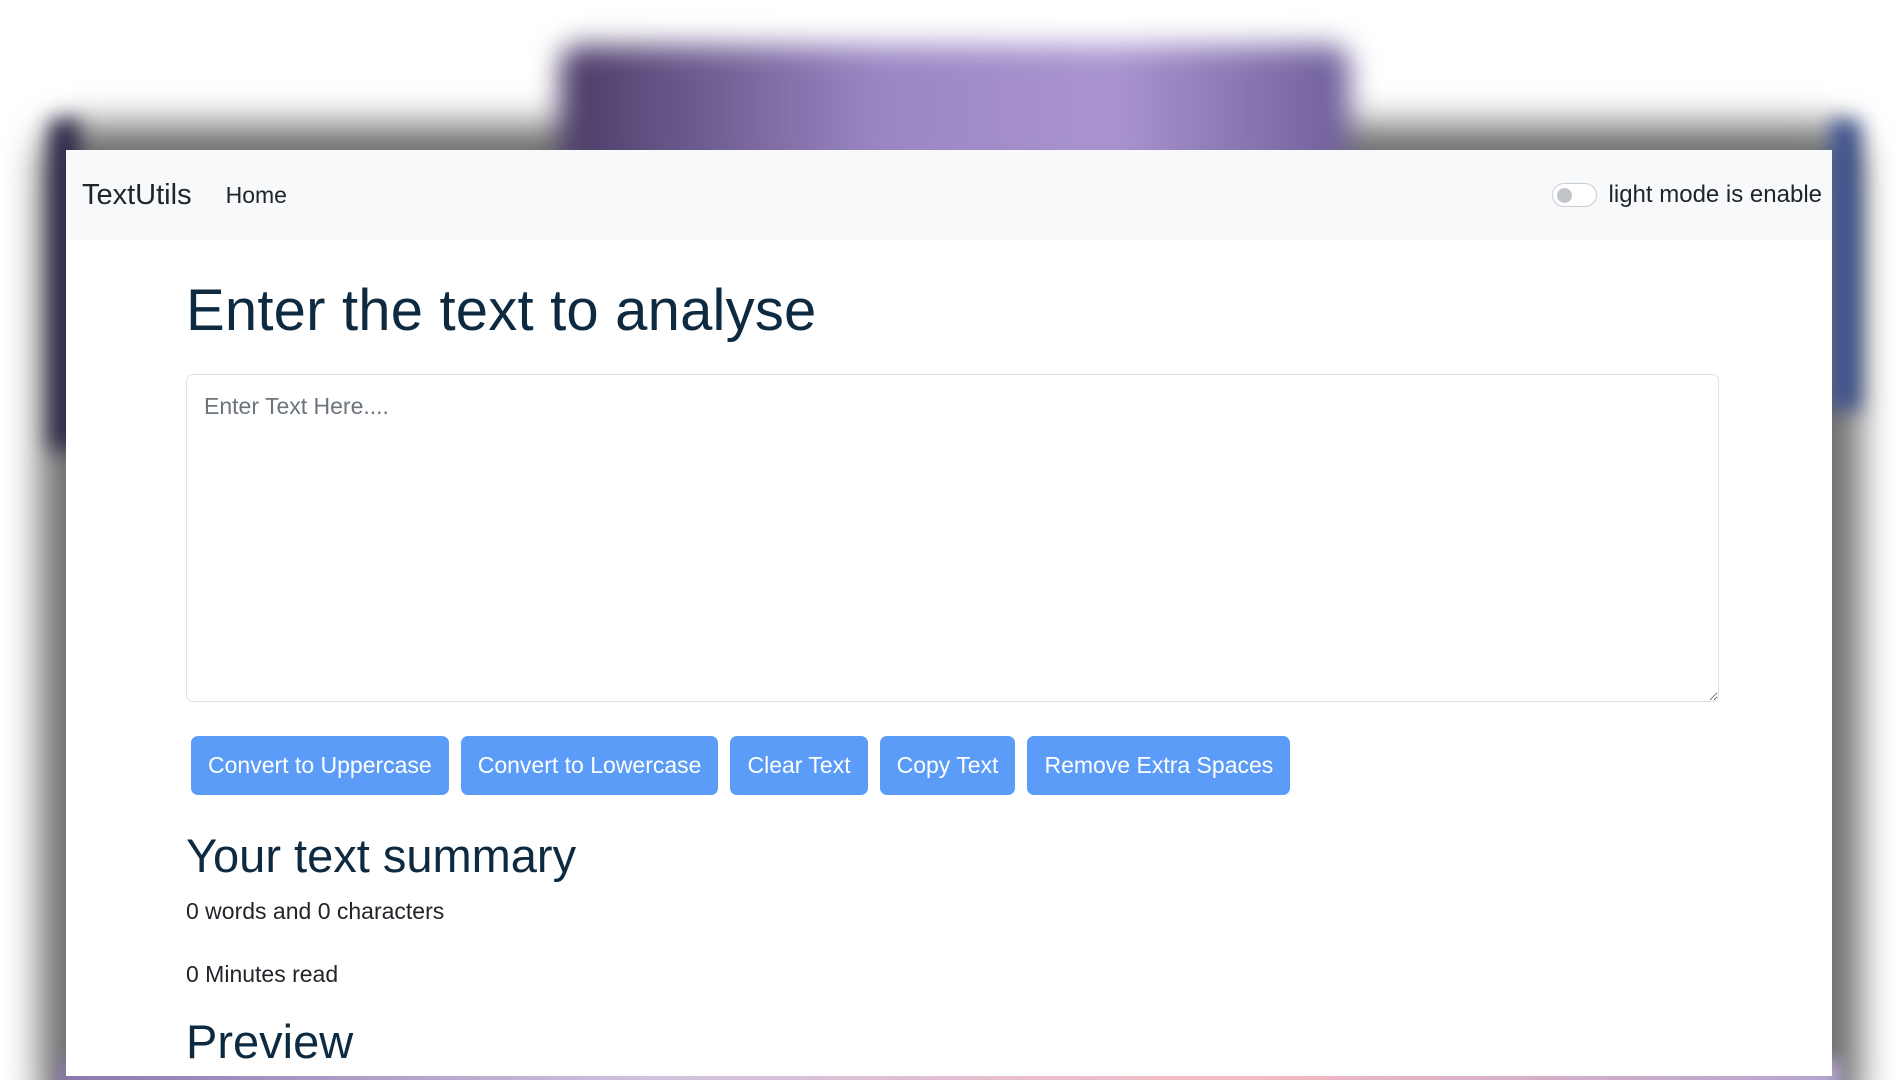  What do you see at coordinates (315, 910) in the screenshot?
I see `word-char-count: 0 words and 0 characters` at bounding box center [315, 910].